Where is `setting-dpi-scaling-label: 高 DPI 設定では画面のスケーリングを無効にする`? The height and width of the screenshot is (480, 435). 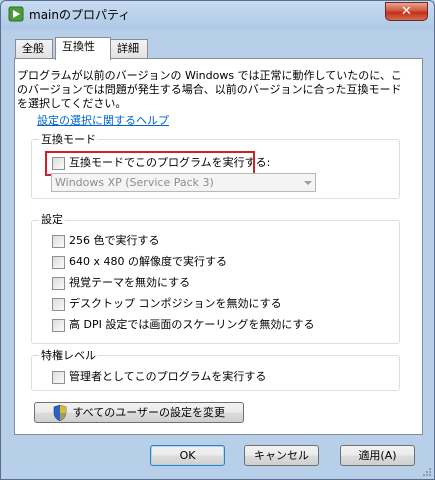
setting-dpi-scaling-label: 高 DPI 設定では画面のスケーリングを無効にする is located at coordinates (191, 325).